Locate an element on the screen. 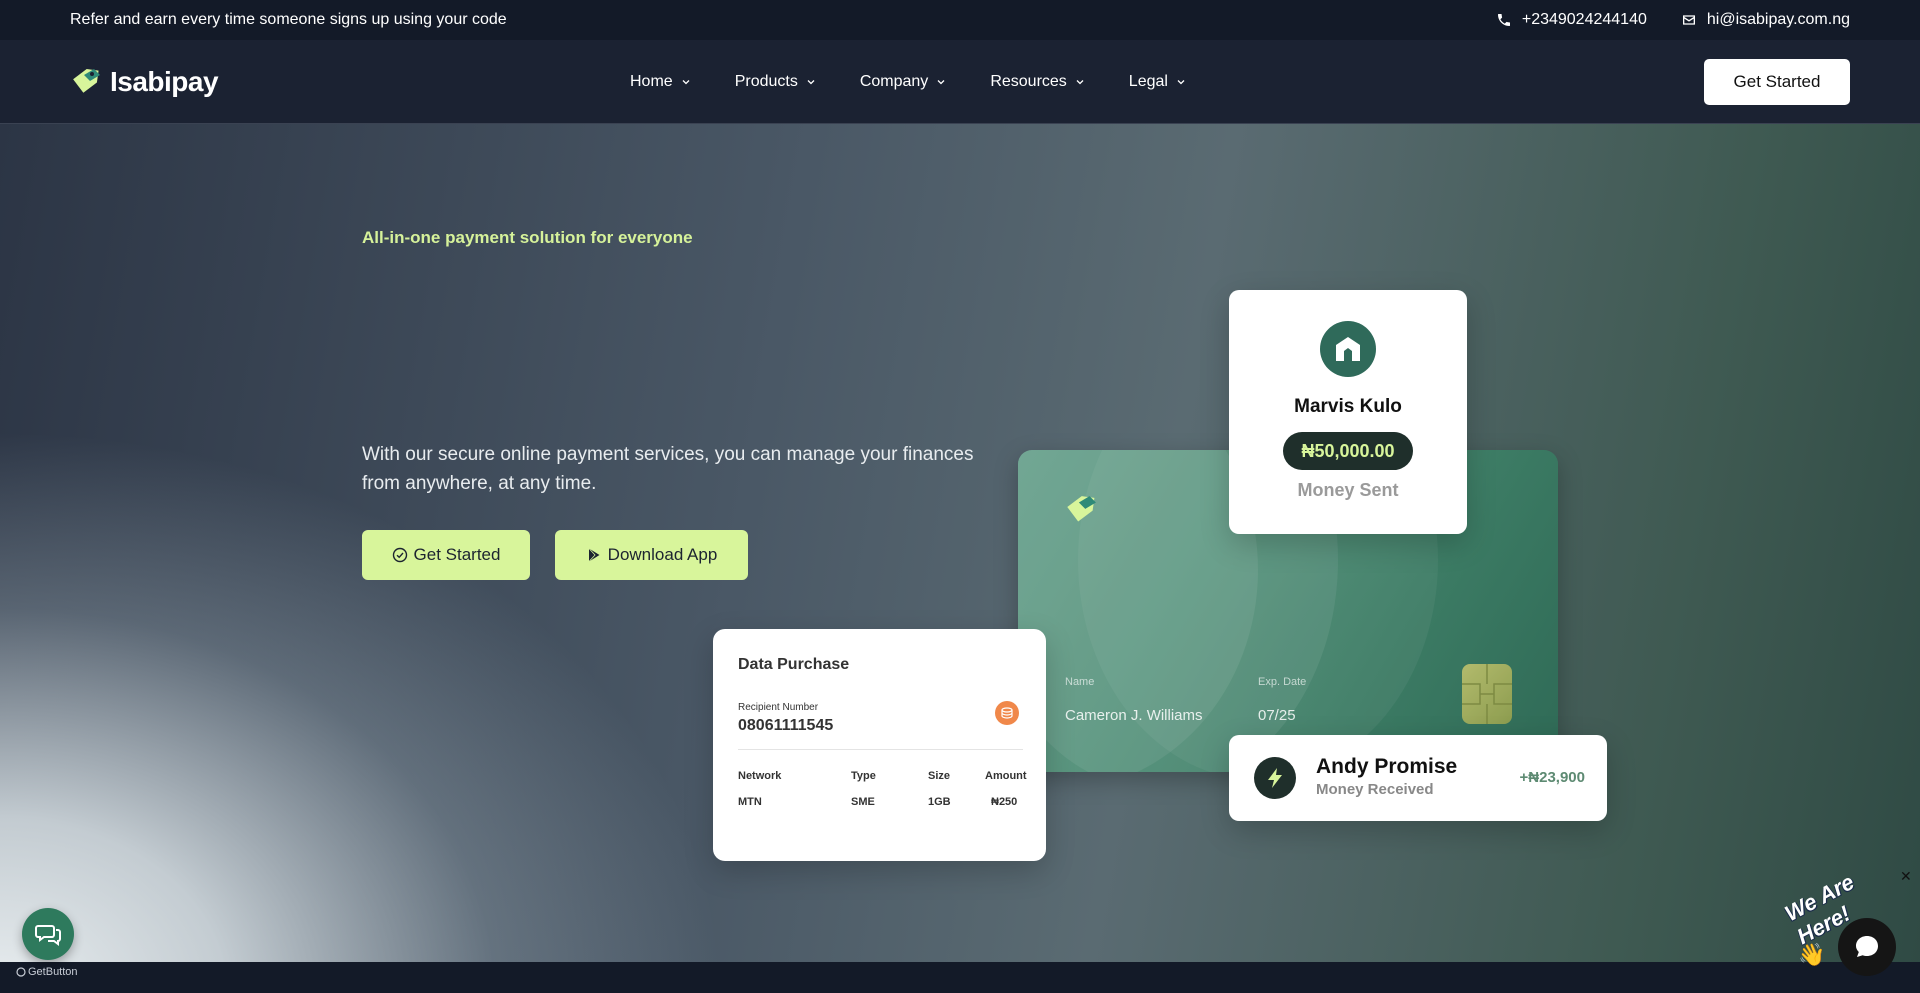 Image resolution: width=1920 pixels, height=993 pixels. money-received-card: Andy Promise Money Received +₦23,900 is located at coordinates (1418, 778).